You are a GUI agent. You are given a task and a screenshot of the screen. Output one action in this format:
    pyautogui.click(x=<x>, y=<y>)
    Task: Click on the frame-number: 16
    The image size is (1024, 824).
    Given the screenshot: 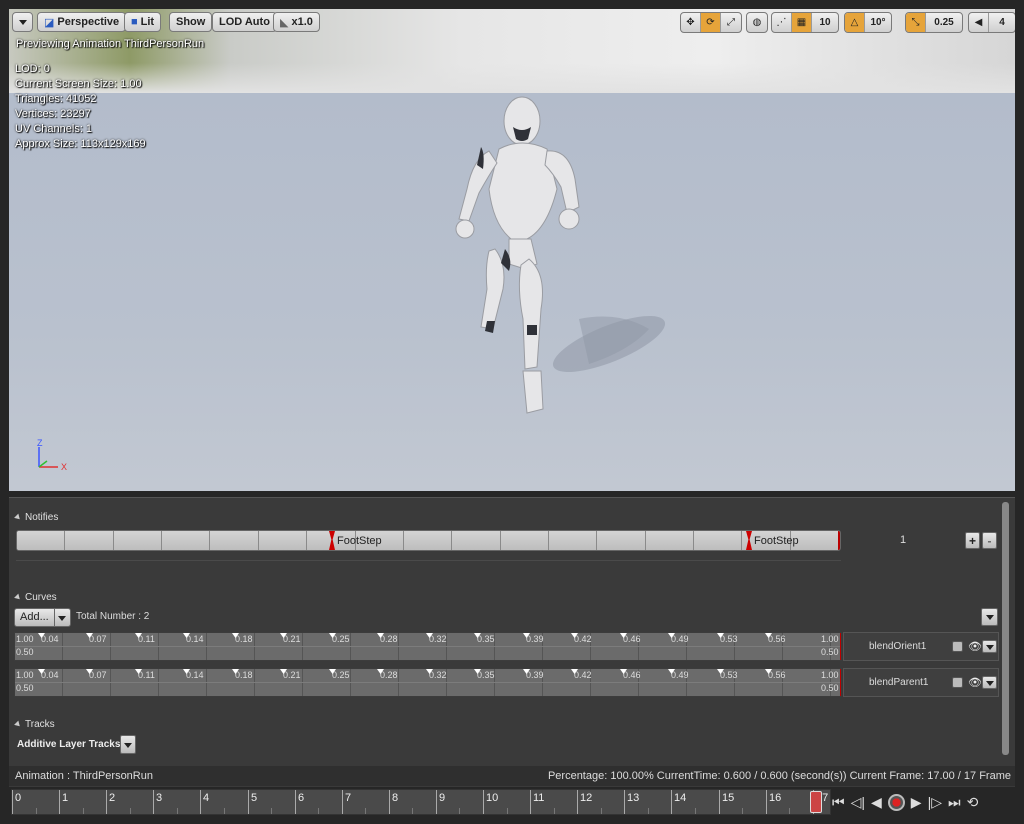 What is the action you would take?
    pyautogui.click(x=775, y=798)
    